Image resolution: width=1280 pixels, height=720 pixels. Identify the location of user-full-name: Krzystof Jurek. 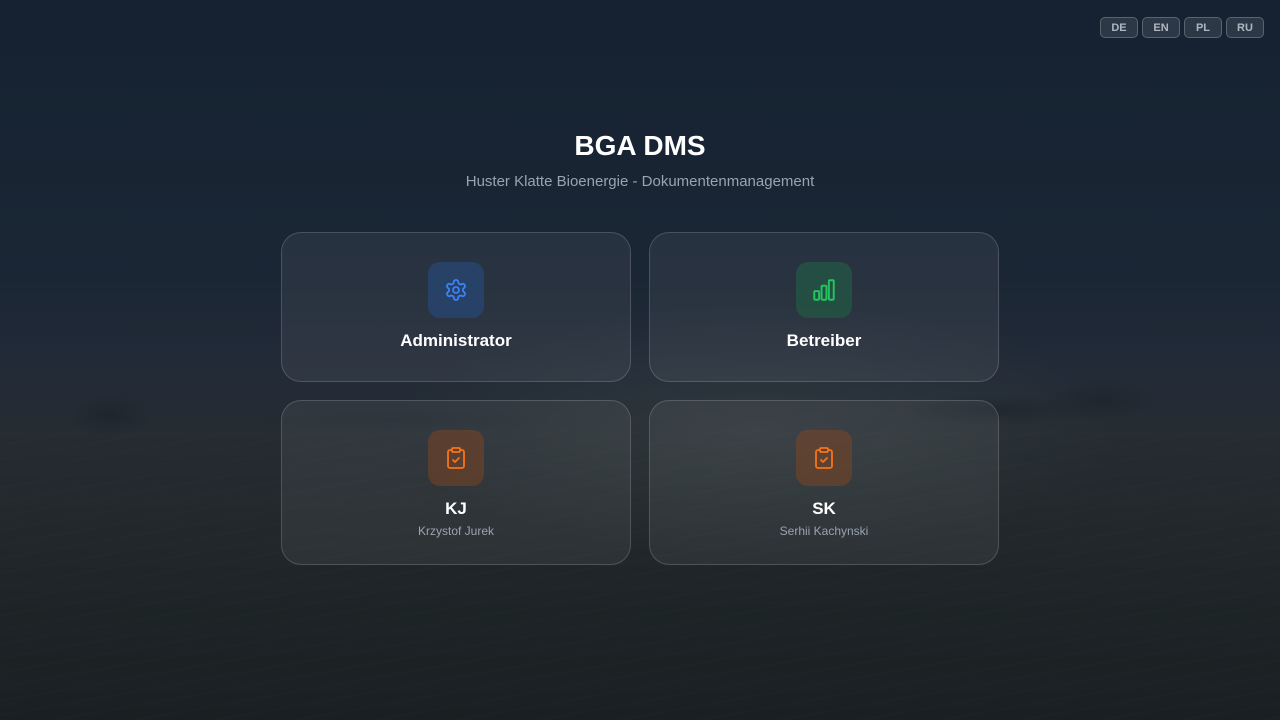
(456, 531).